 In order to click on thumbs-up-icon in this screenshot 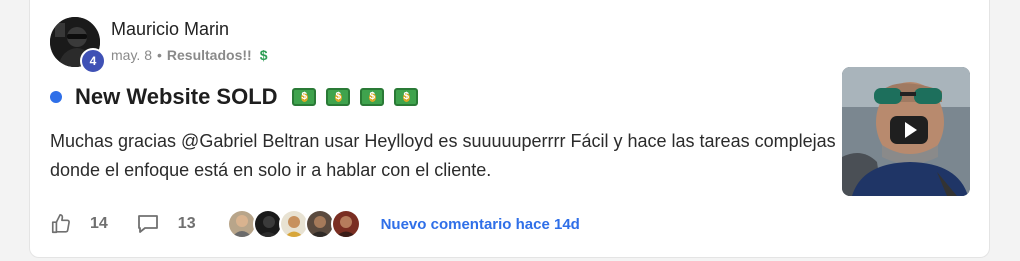, I will do `click(60, 224)`.